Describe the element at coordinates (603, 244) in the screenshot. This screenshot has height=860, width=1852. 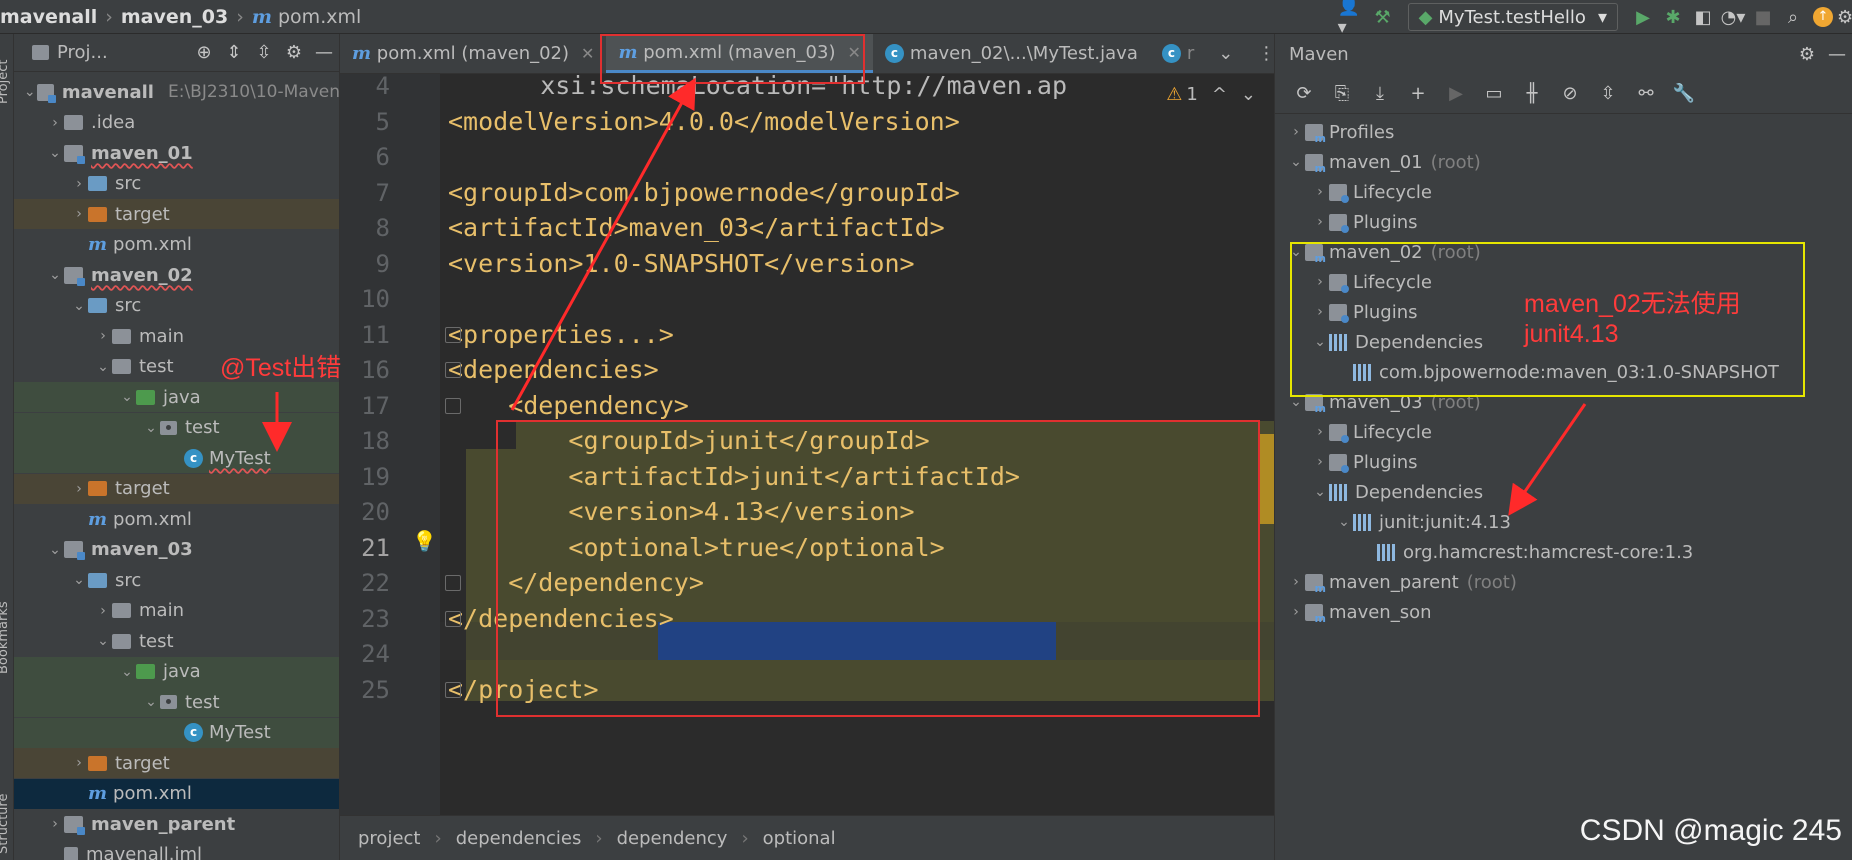
I see `arrow-dependencies-to-tab` at that location.